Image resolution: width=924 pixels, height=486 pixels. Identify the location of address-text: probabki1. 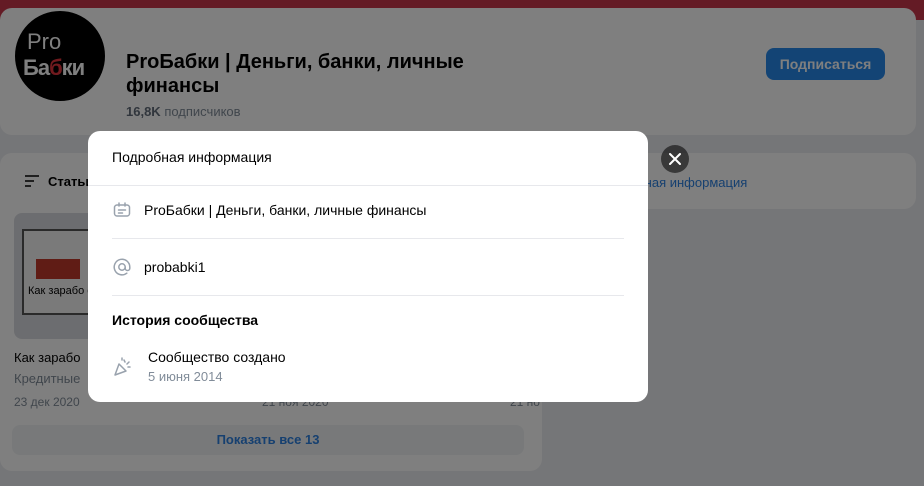
(175, 267).